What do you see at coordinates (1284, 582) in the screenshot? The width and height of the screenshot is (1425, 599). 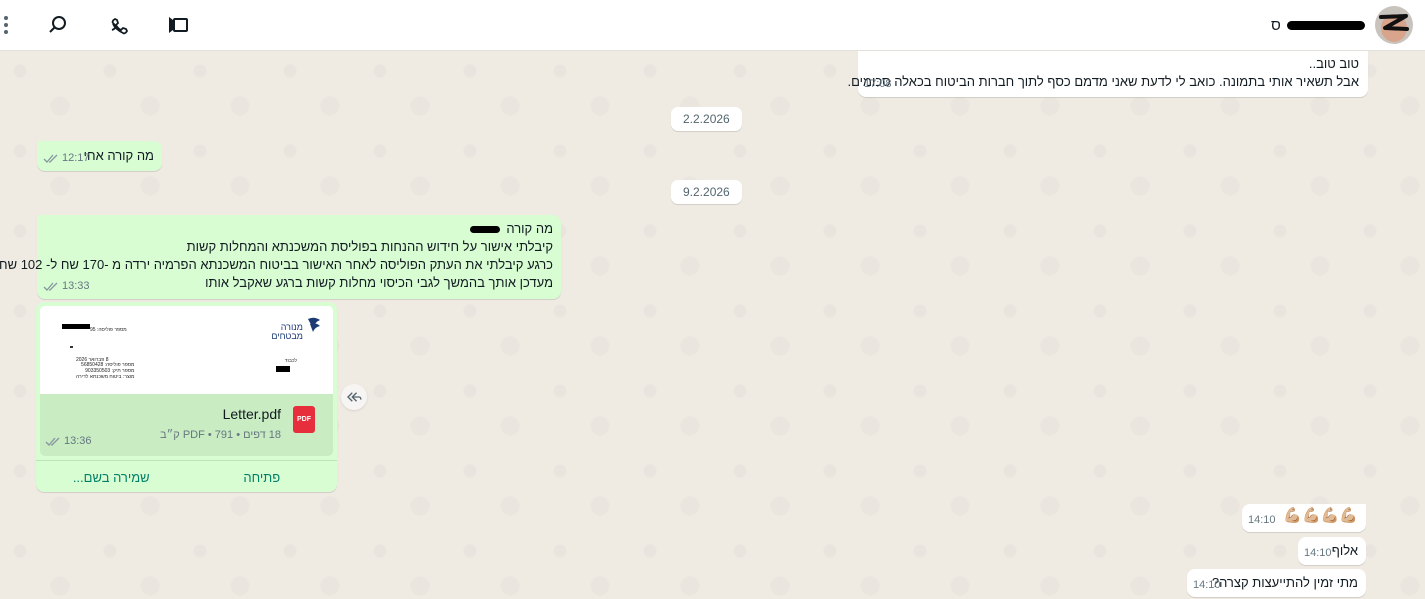 I see `message-text: מתי זמין להתייעצות קצרה?` at bounding box center [1284, 582].